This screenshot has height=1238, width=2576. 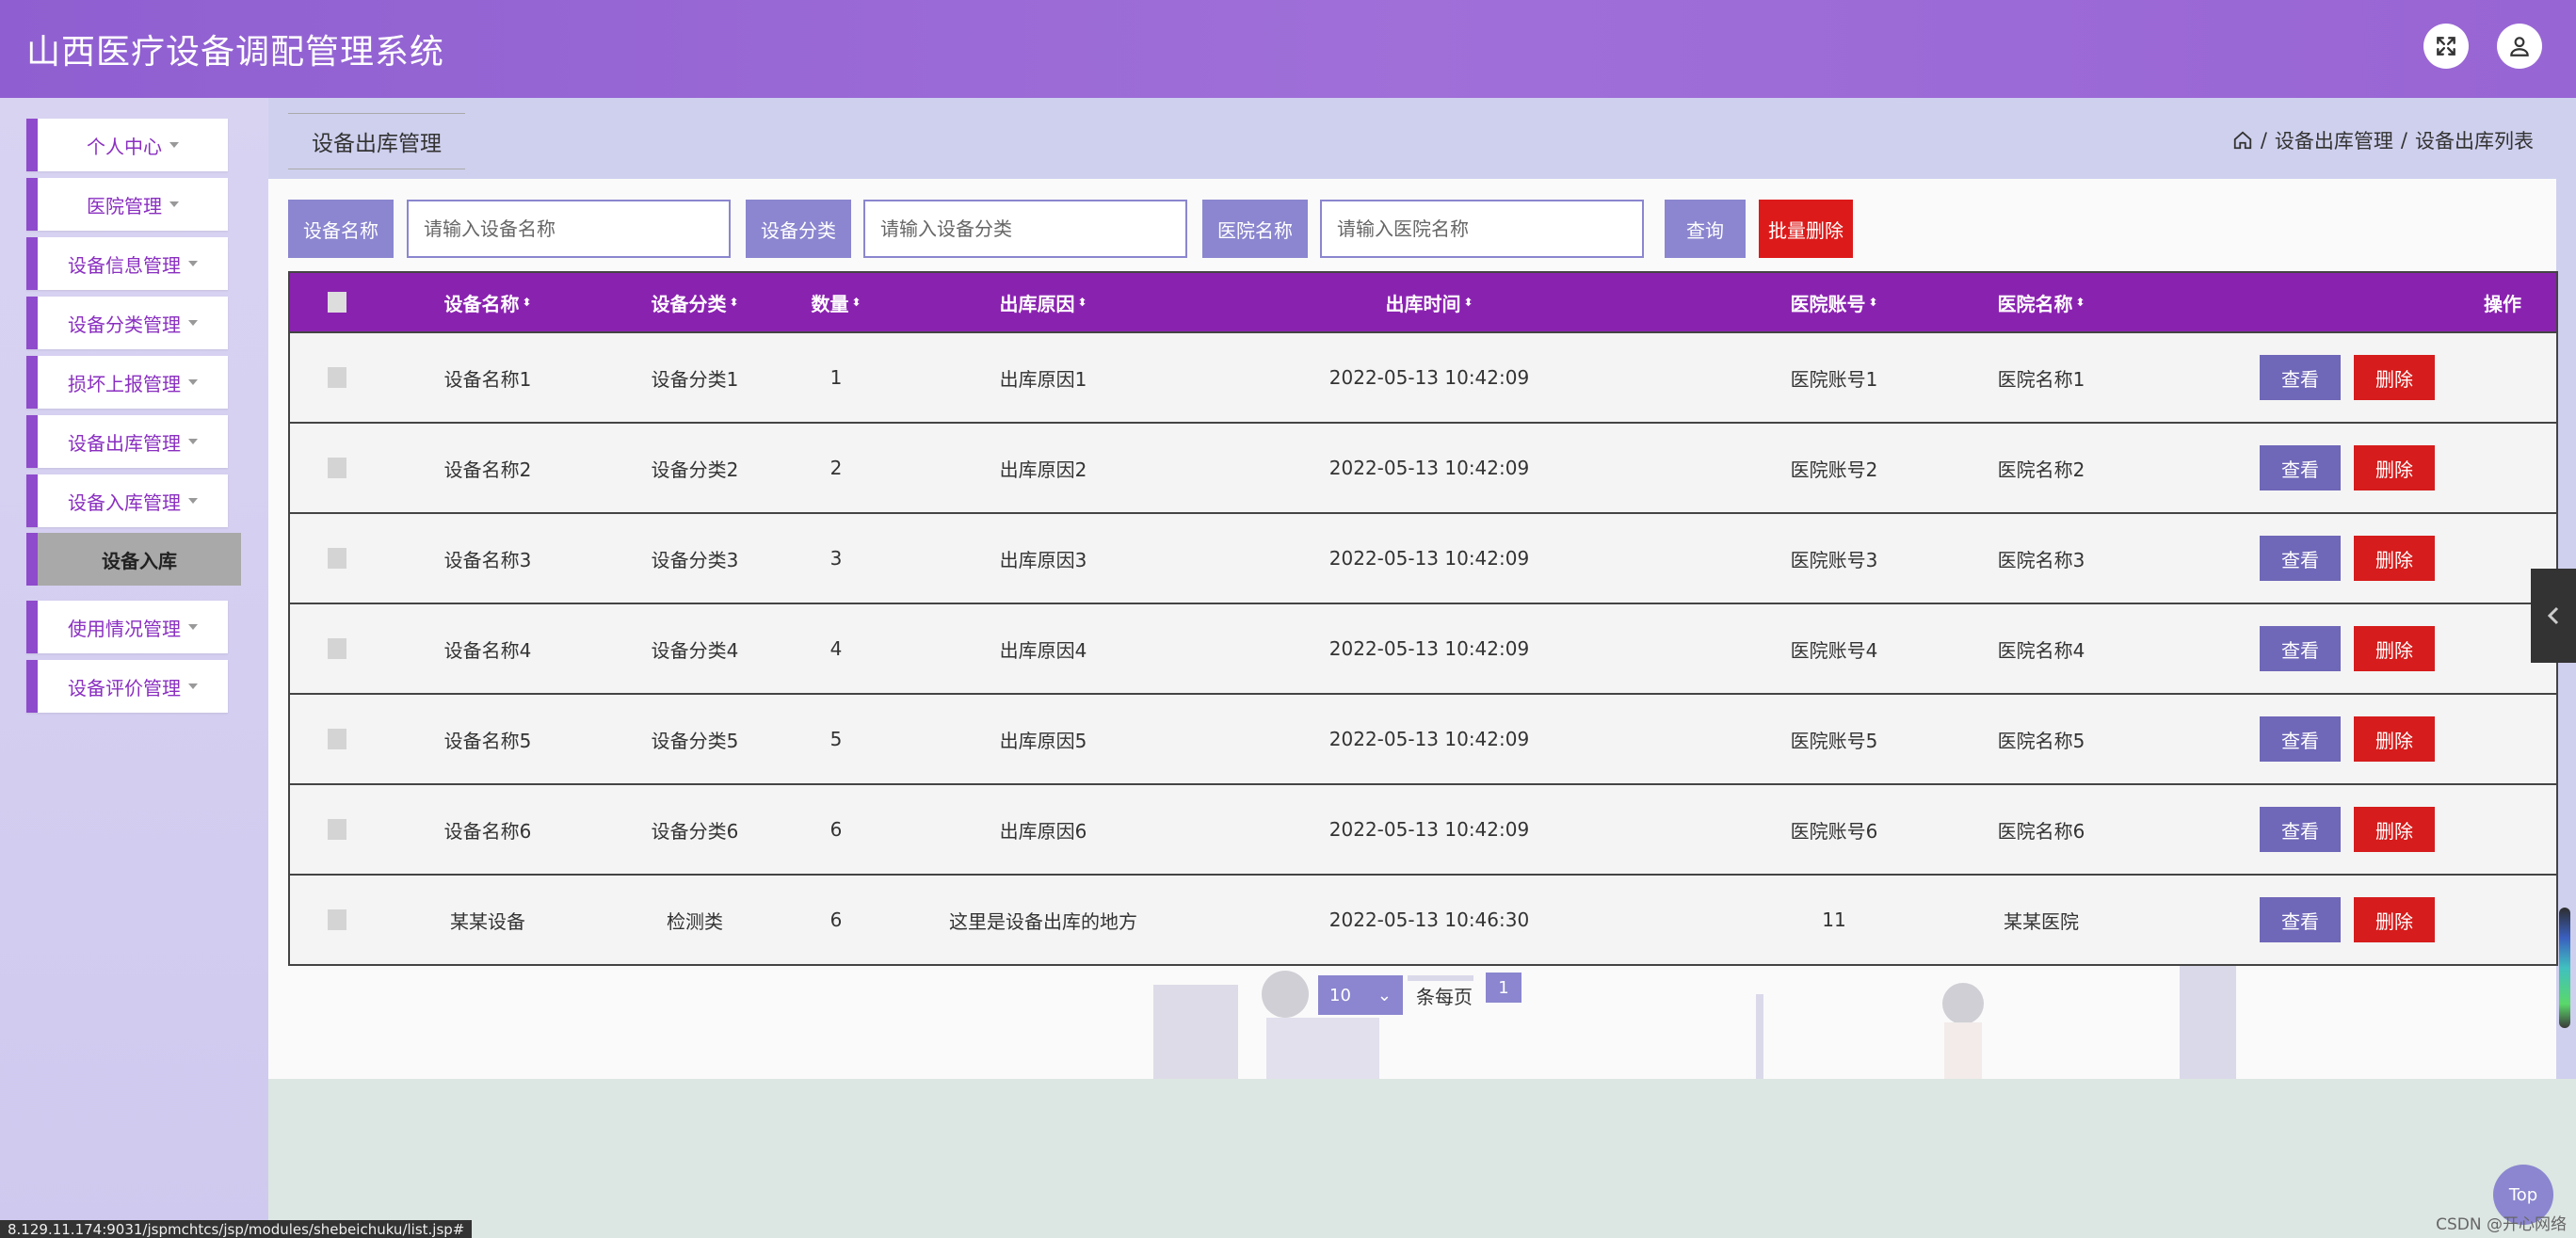 What do you see at coordinates (836, 919) in the screenshot?
I see `cell-quantity: 6` at bounding box center [836, 919].